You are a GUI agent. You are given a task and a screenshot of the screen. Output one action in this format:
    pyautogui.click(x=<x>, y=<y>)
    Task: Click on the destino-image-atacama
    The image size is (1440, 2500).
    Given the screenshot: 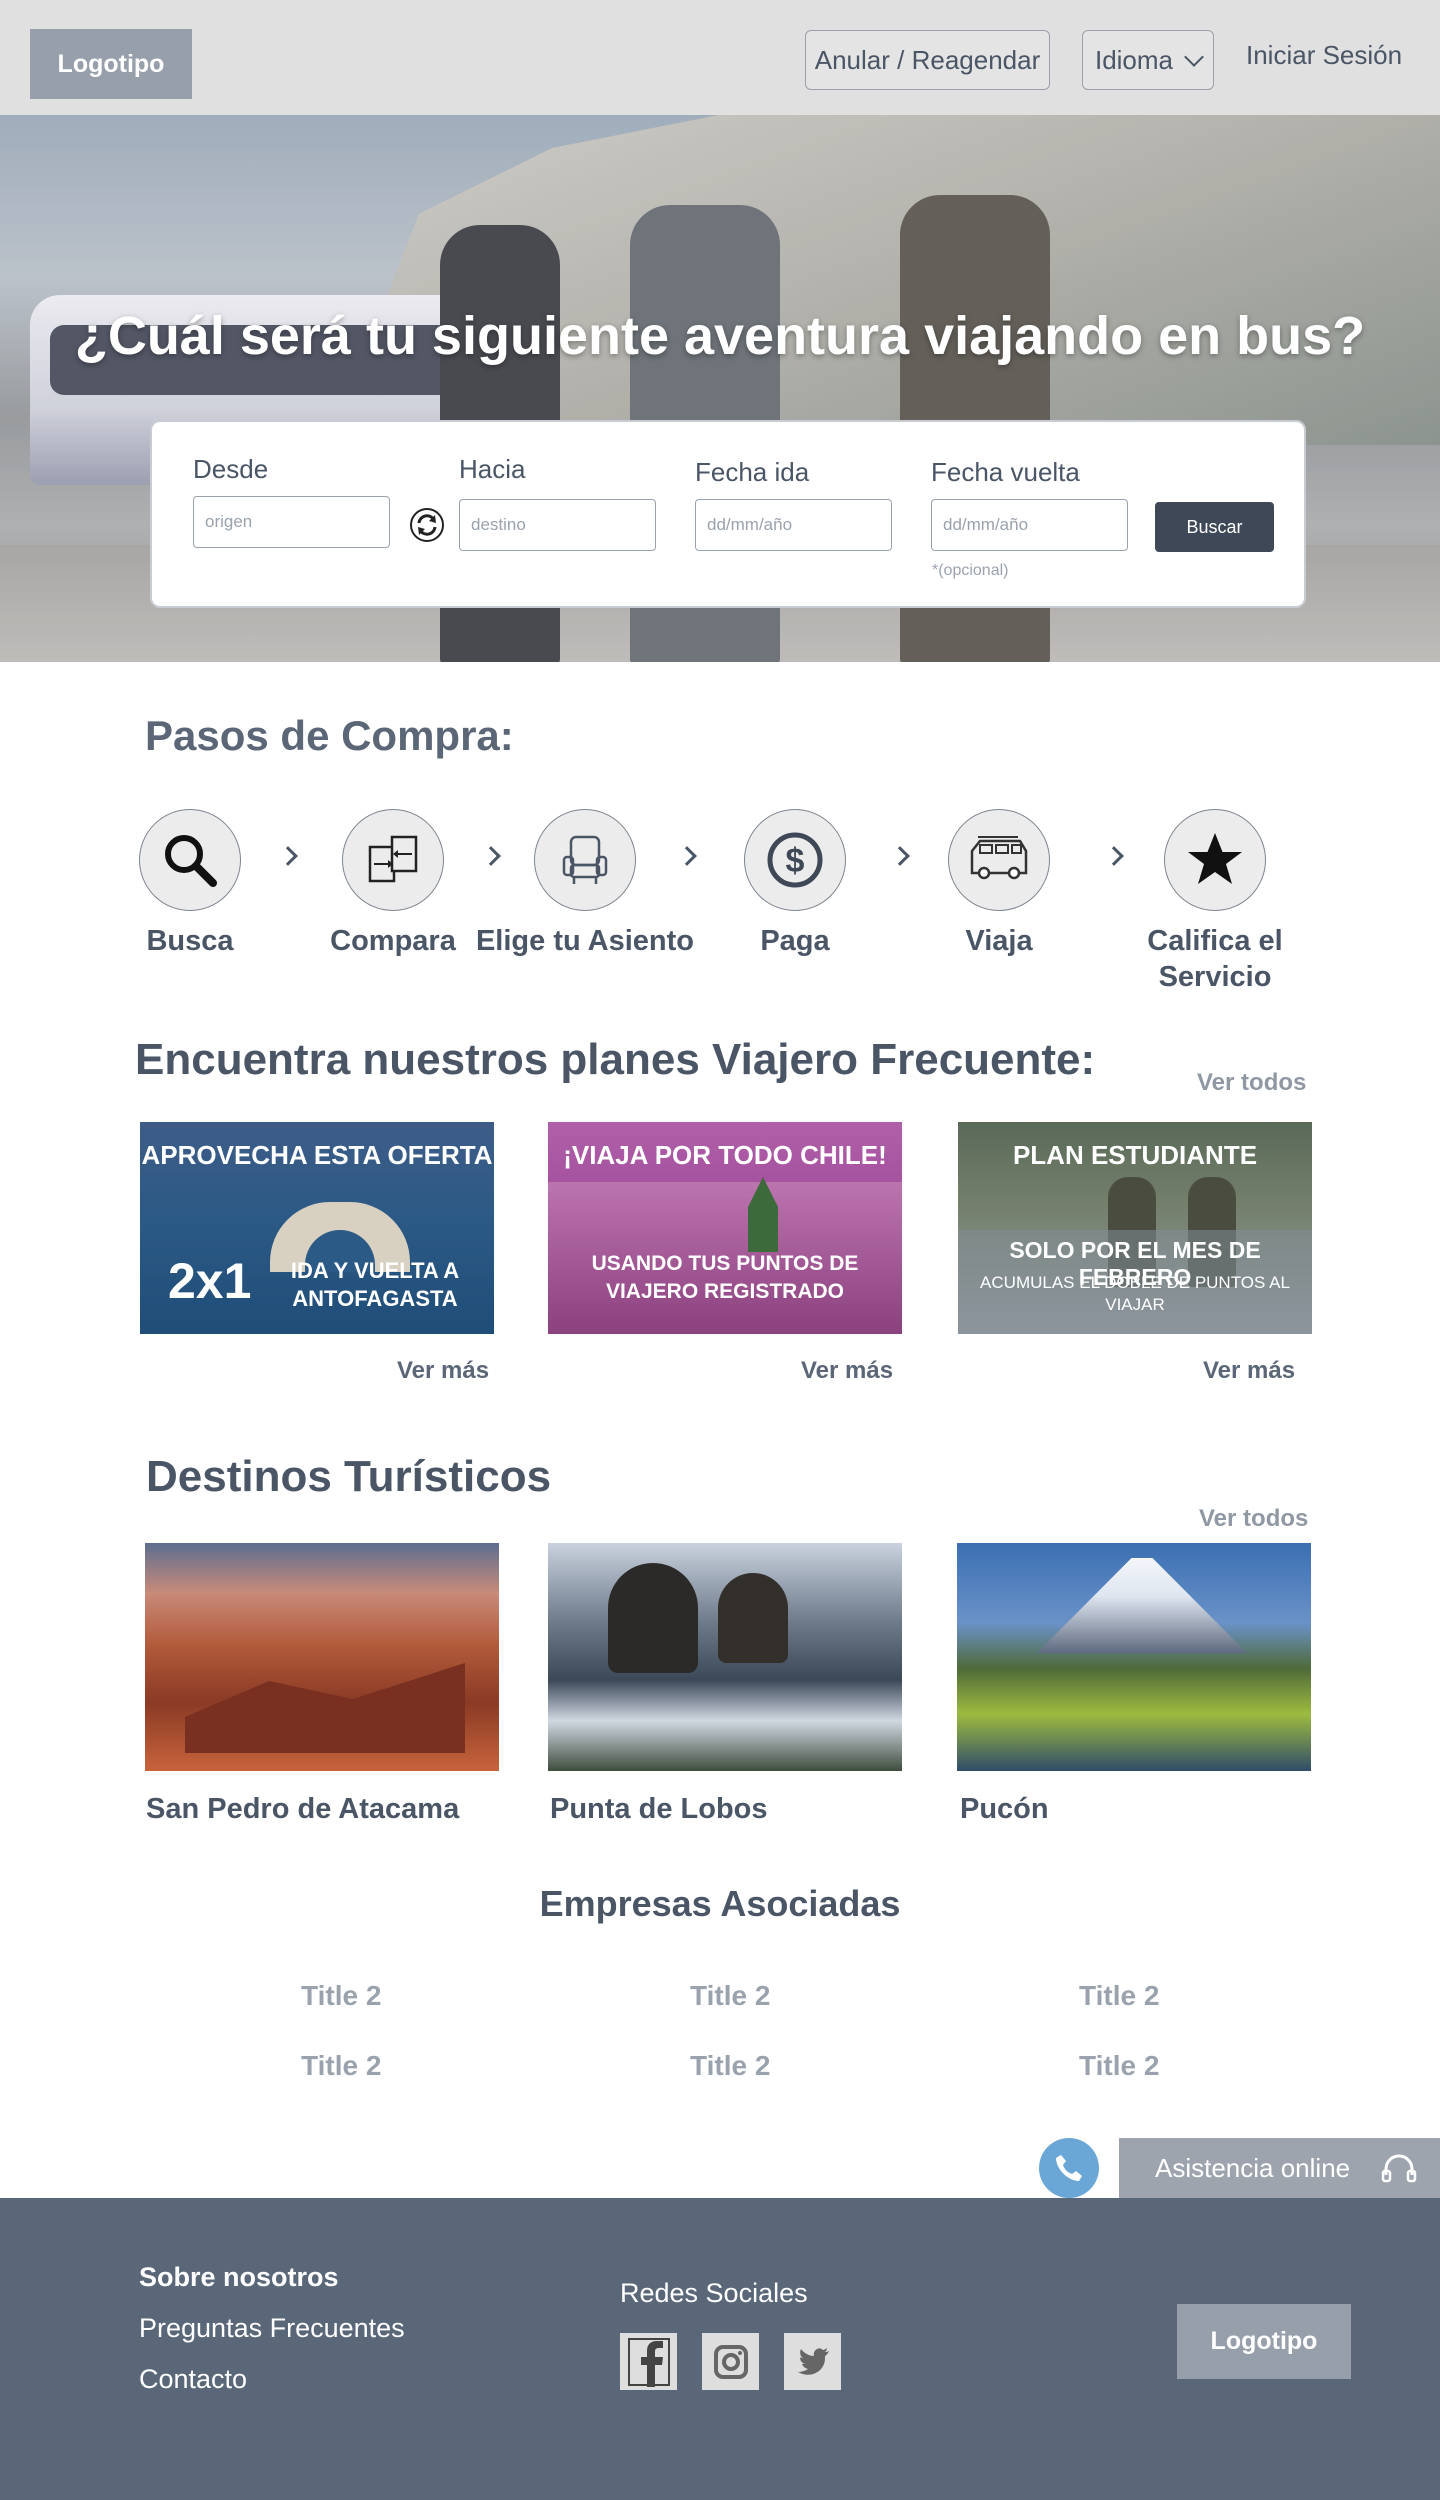 What is the action you would take?
    pyautogui.click(x=322, y=1657)
    